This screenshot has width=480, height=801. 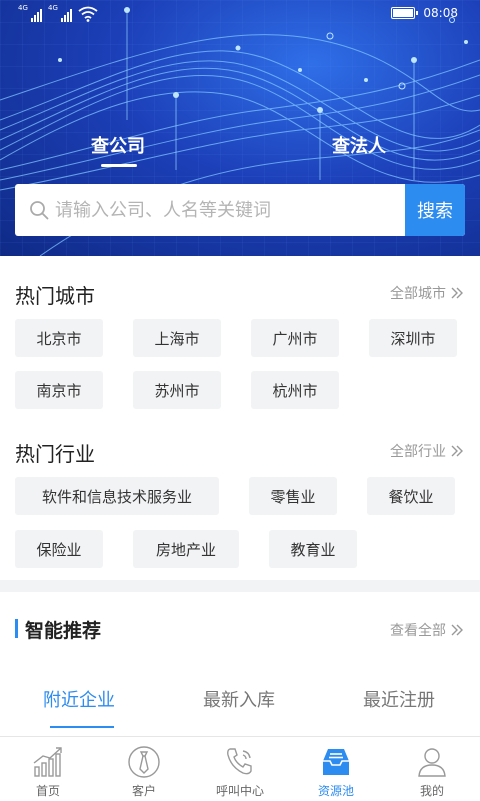 What do you see at coordinates (240, 586) in the screenshot?
I see `section-divider` at bounding box center [240, 586].